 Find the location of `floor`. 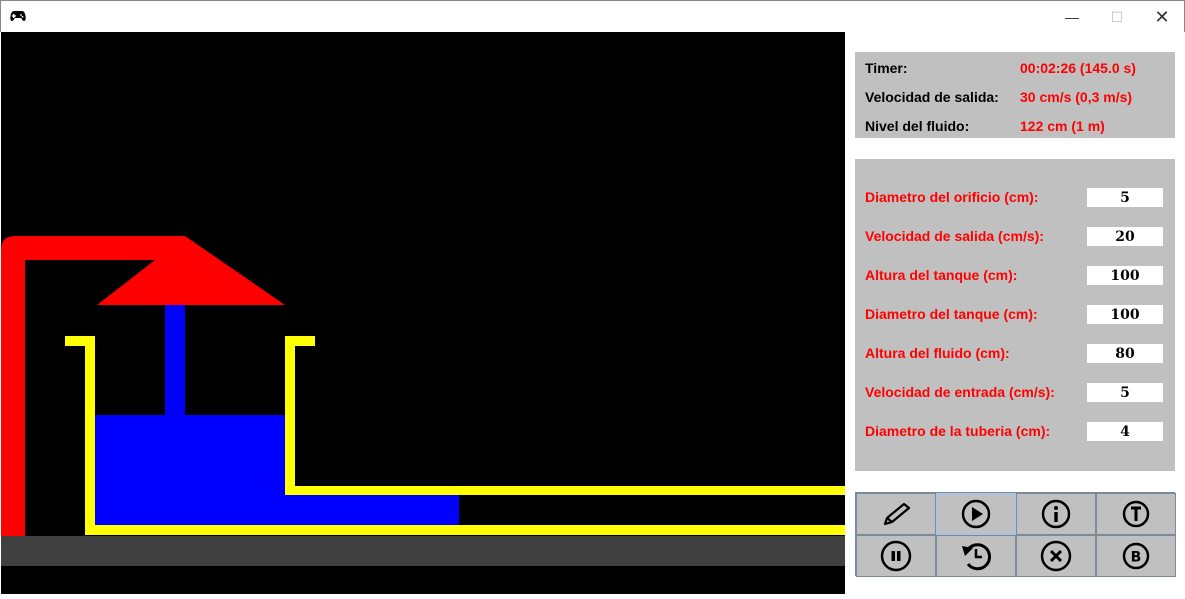

floor is located at coordinates (423, 551).